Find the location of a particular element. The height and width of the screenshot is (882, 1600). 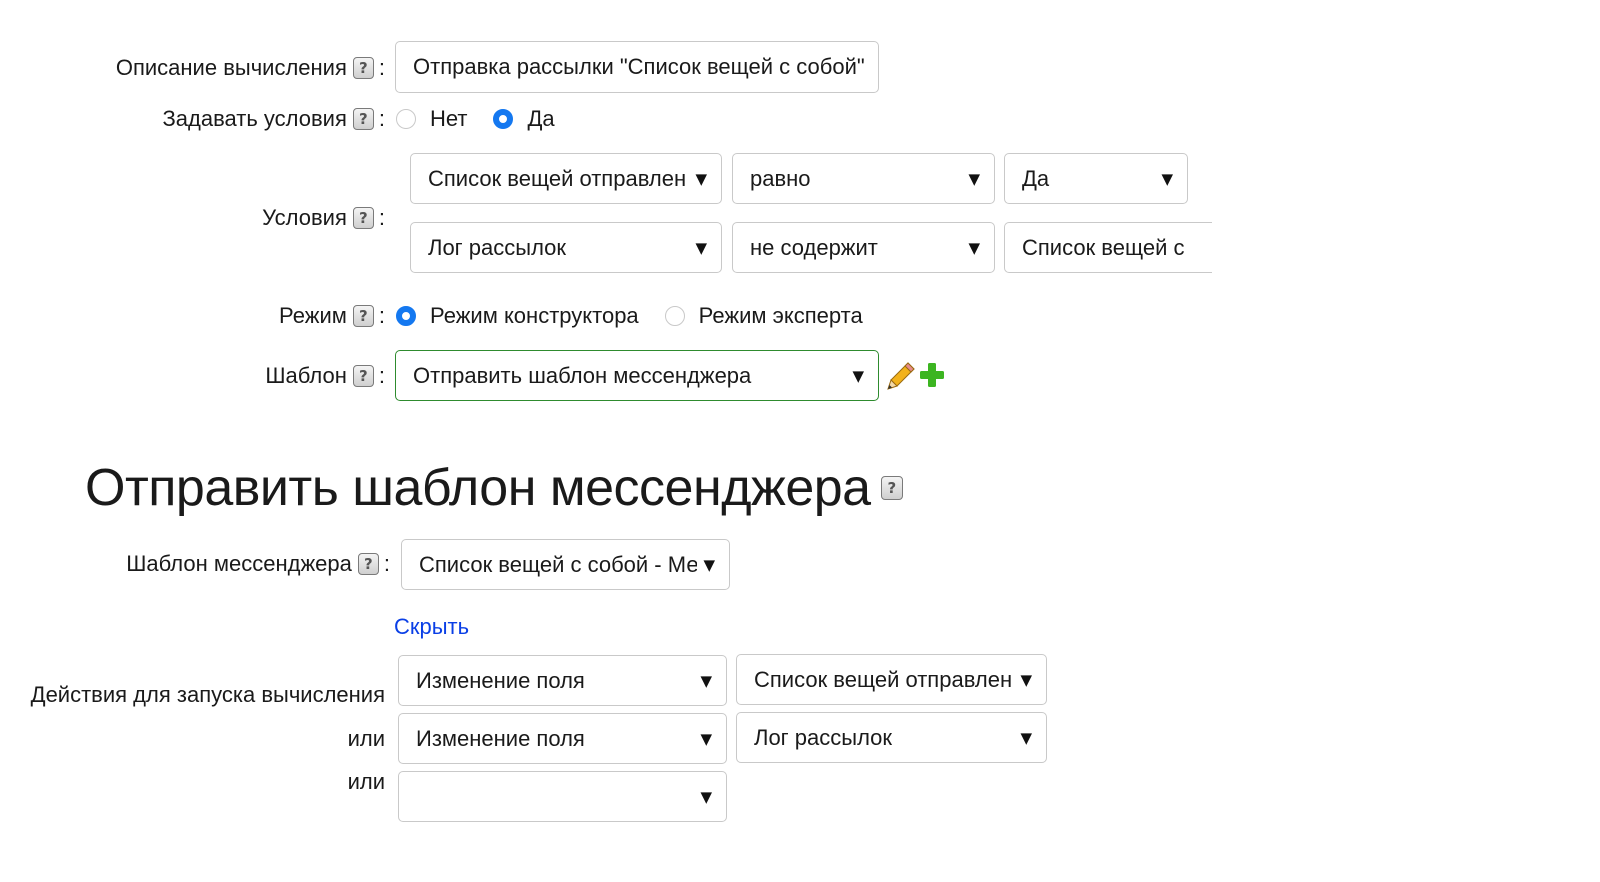

triggers-label-text: Действия для запуска вычисления is located at coordinates (207, 694).